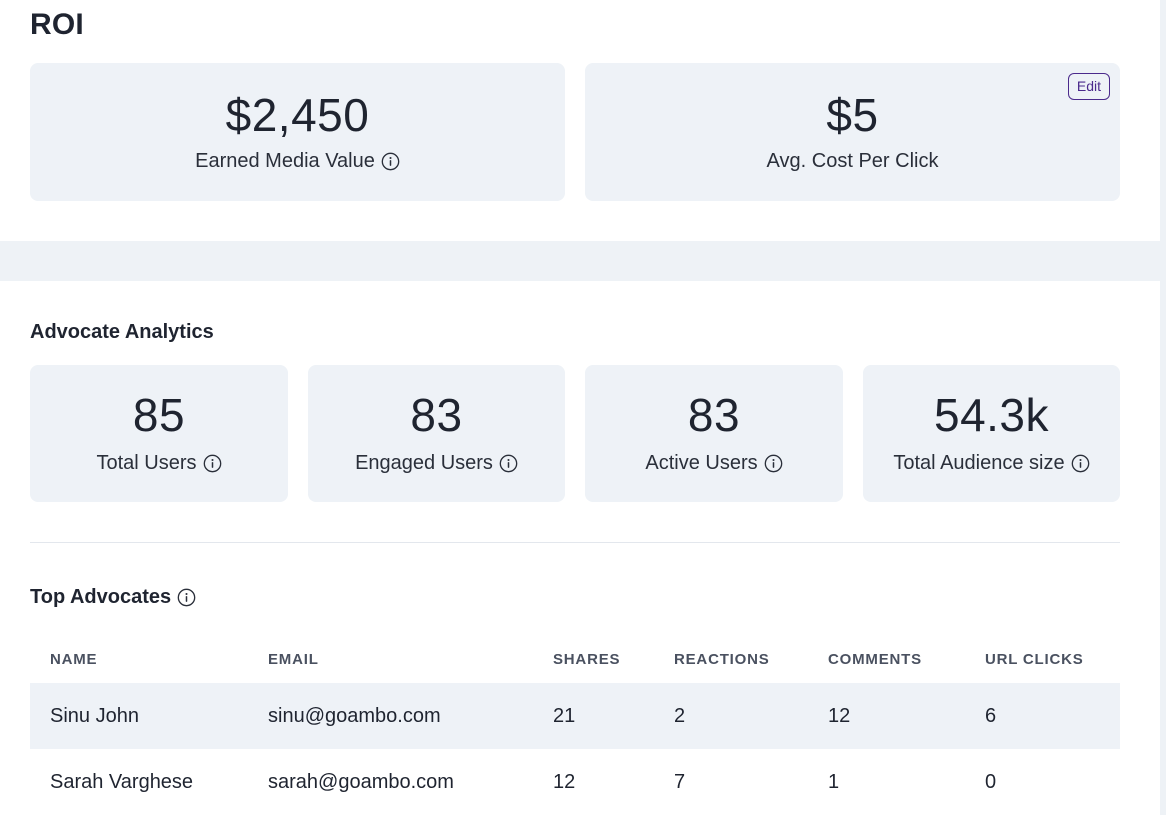 The height and width of the screenshot is (815, 1166). What do you see at coordinates (886, 659) in the screenshot?
I see `column-header-comments: COMMENTS` at bounding box center [886, 659].